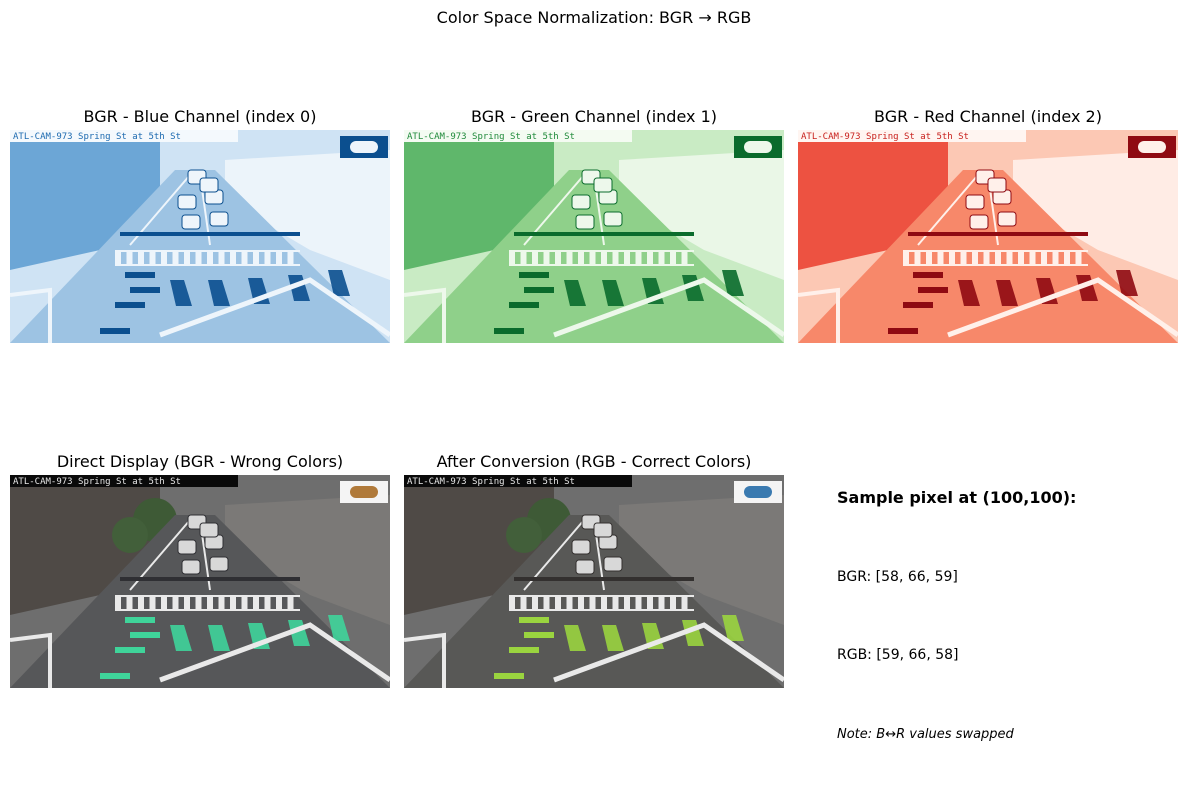 Image resolution: width=1188 pixels, height=788 pixels. What do you see at coordinates (898, 655) in the screenshot?
I see `rgb-value-text: RGB: [59, 66, 58]` at bounding box center [898, 655].